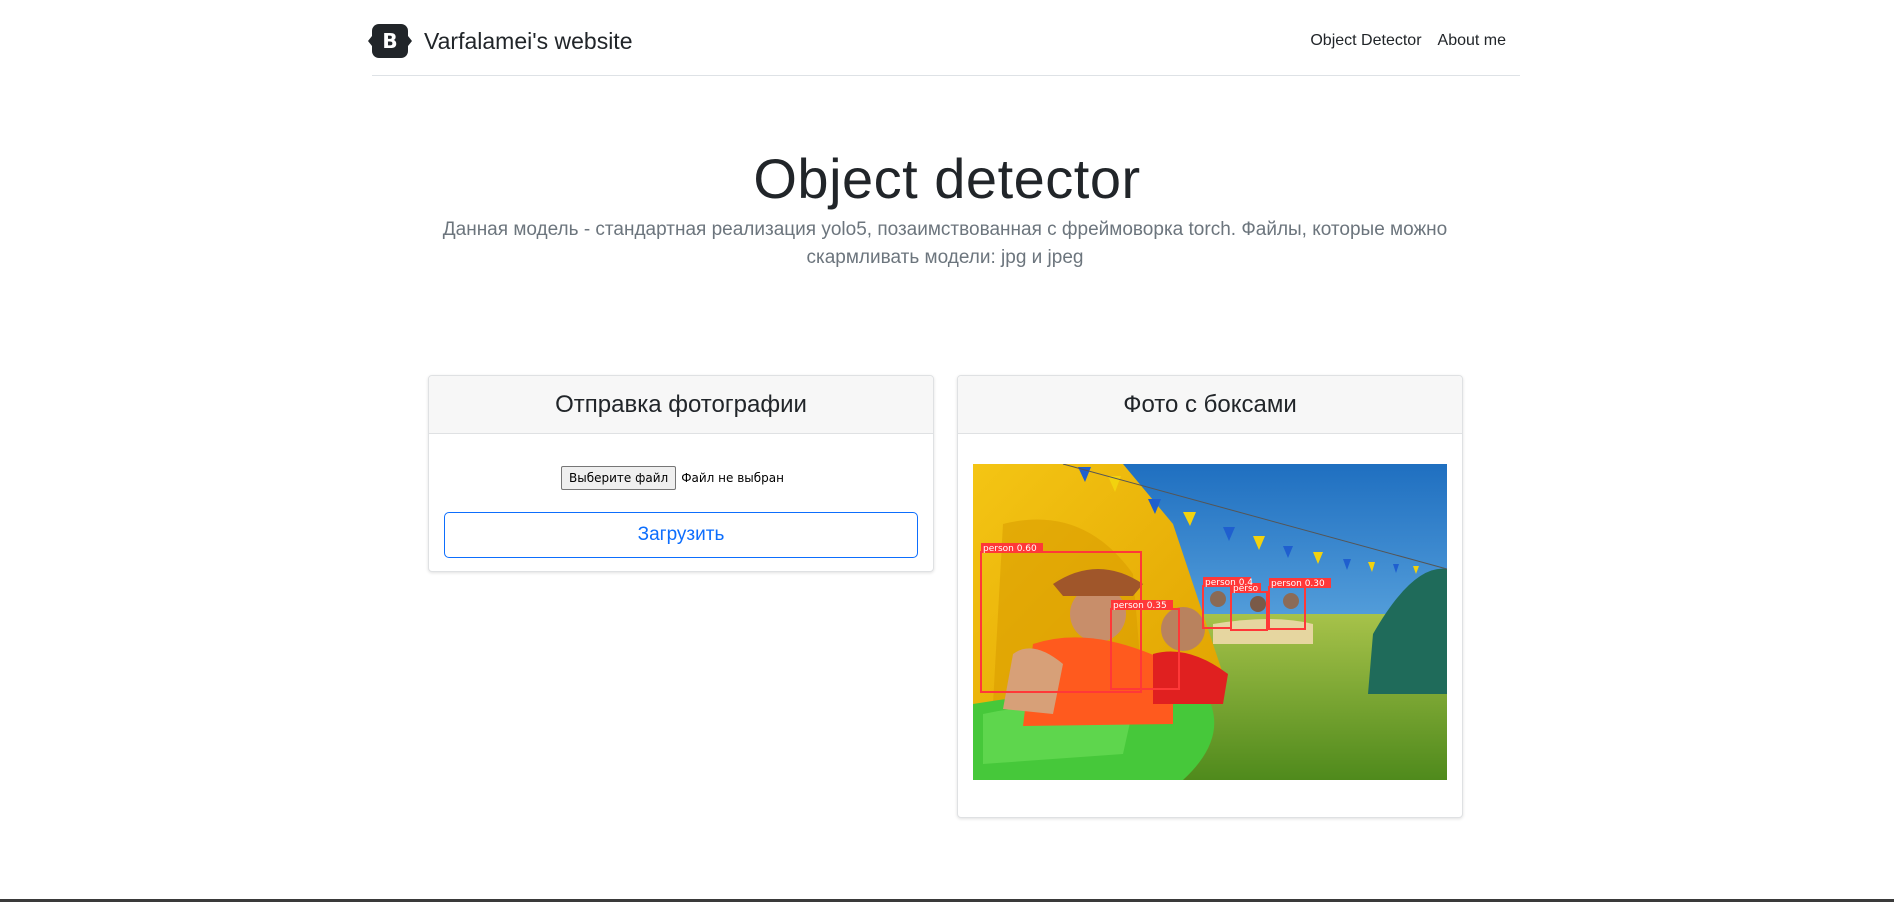 The image size is (1894, 902). Describe the element at coordinates (1298, 584) in the screenshot. I see `detection-label: person 0.30` at that location.